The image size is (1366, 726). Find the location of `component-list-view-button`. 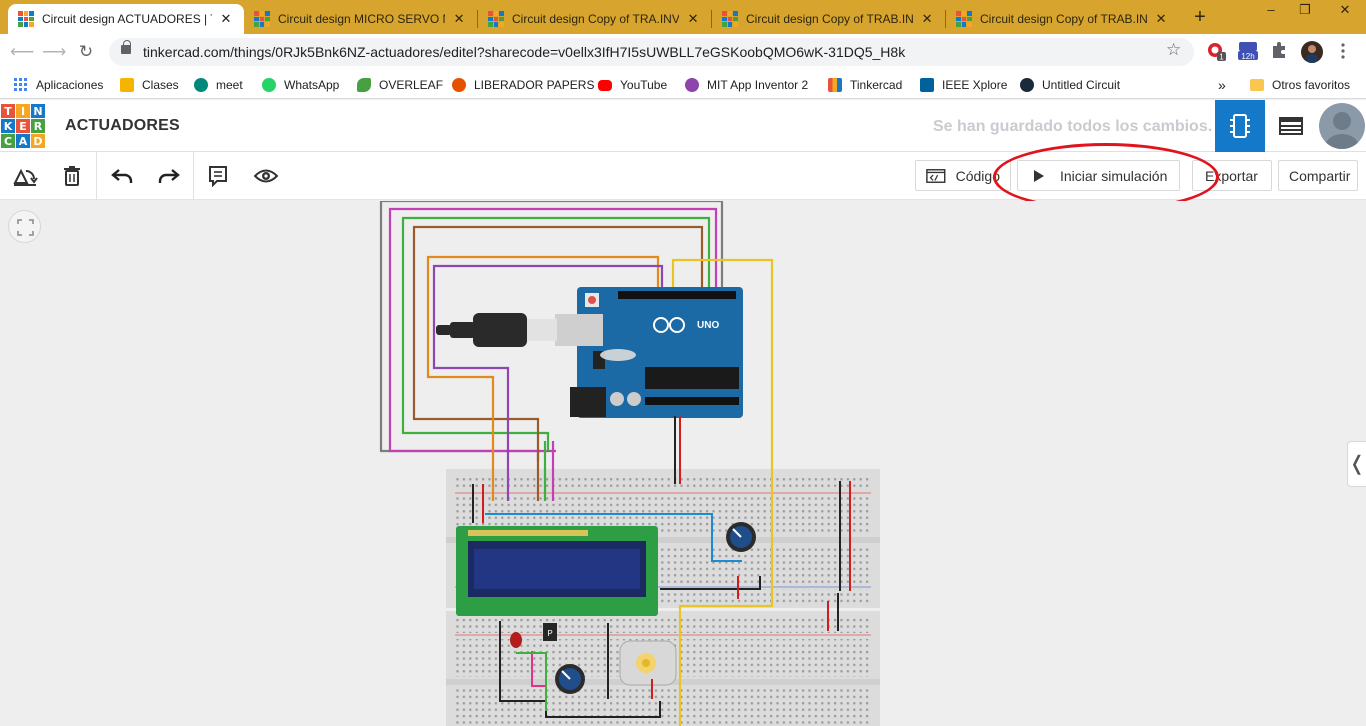

component-list-view-button is located at coordinates (1291, 126).